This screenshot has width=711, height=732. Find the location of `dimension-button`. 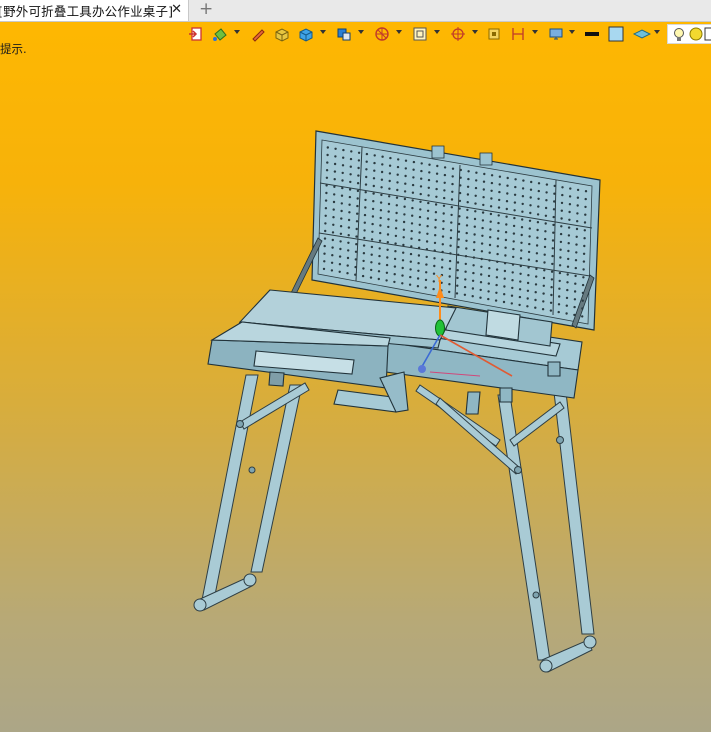

dimension-button is located at coordinates (518, 34).